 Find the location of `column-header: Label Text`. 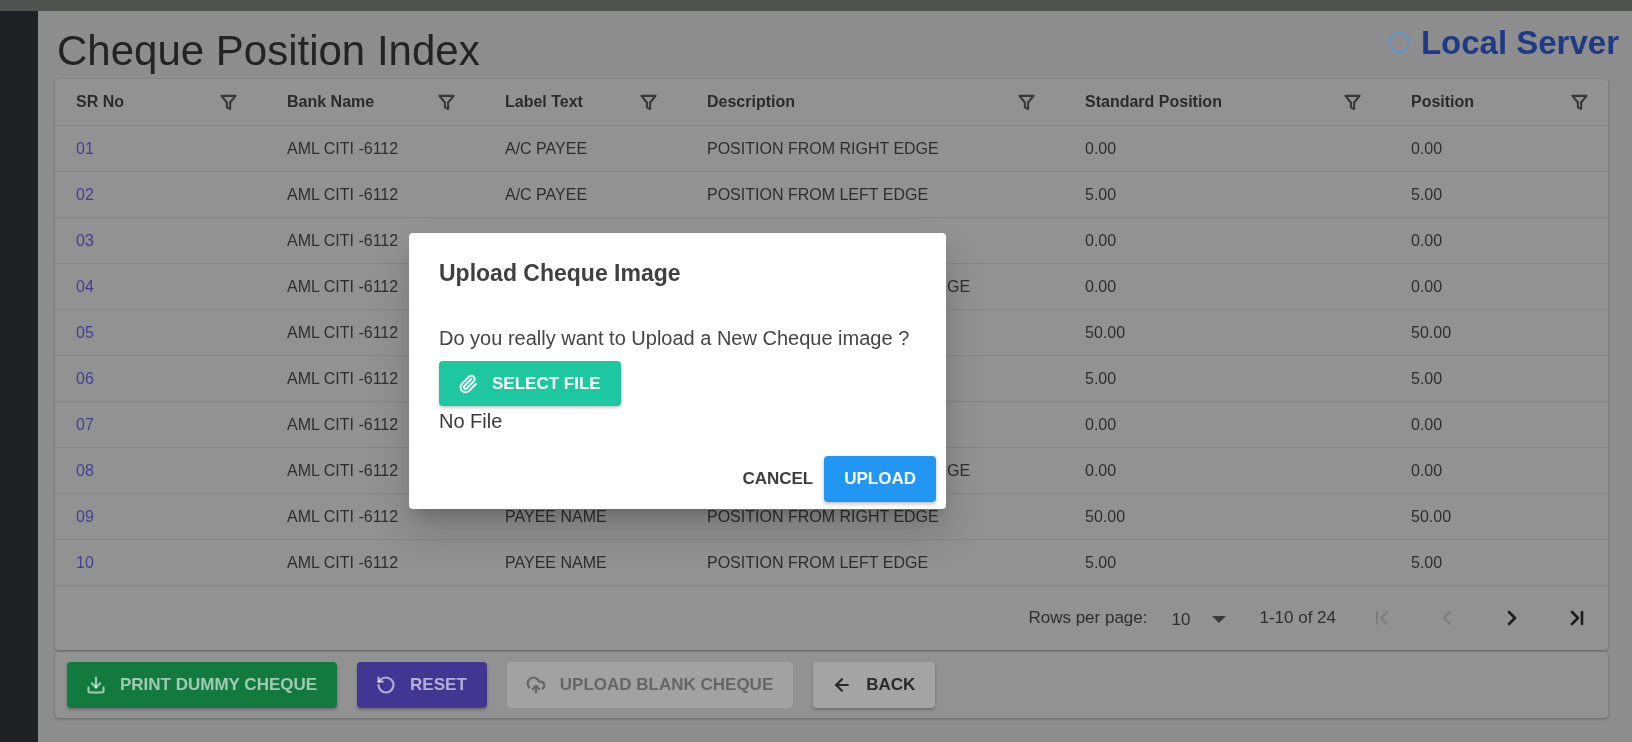

column-header: Label Text is located at coordinates (544, 102).